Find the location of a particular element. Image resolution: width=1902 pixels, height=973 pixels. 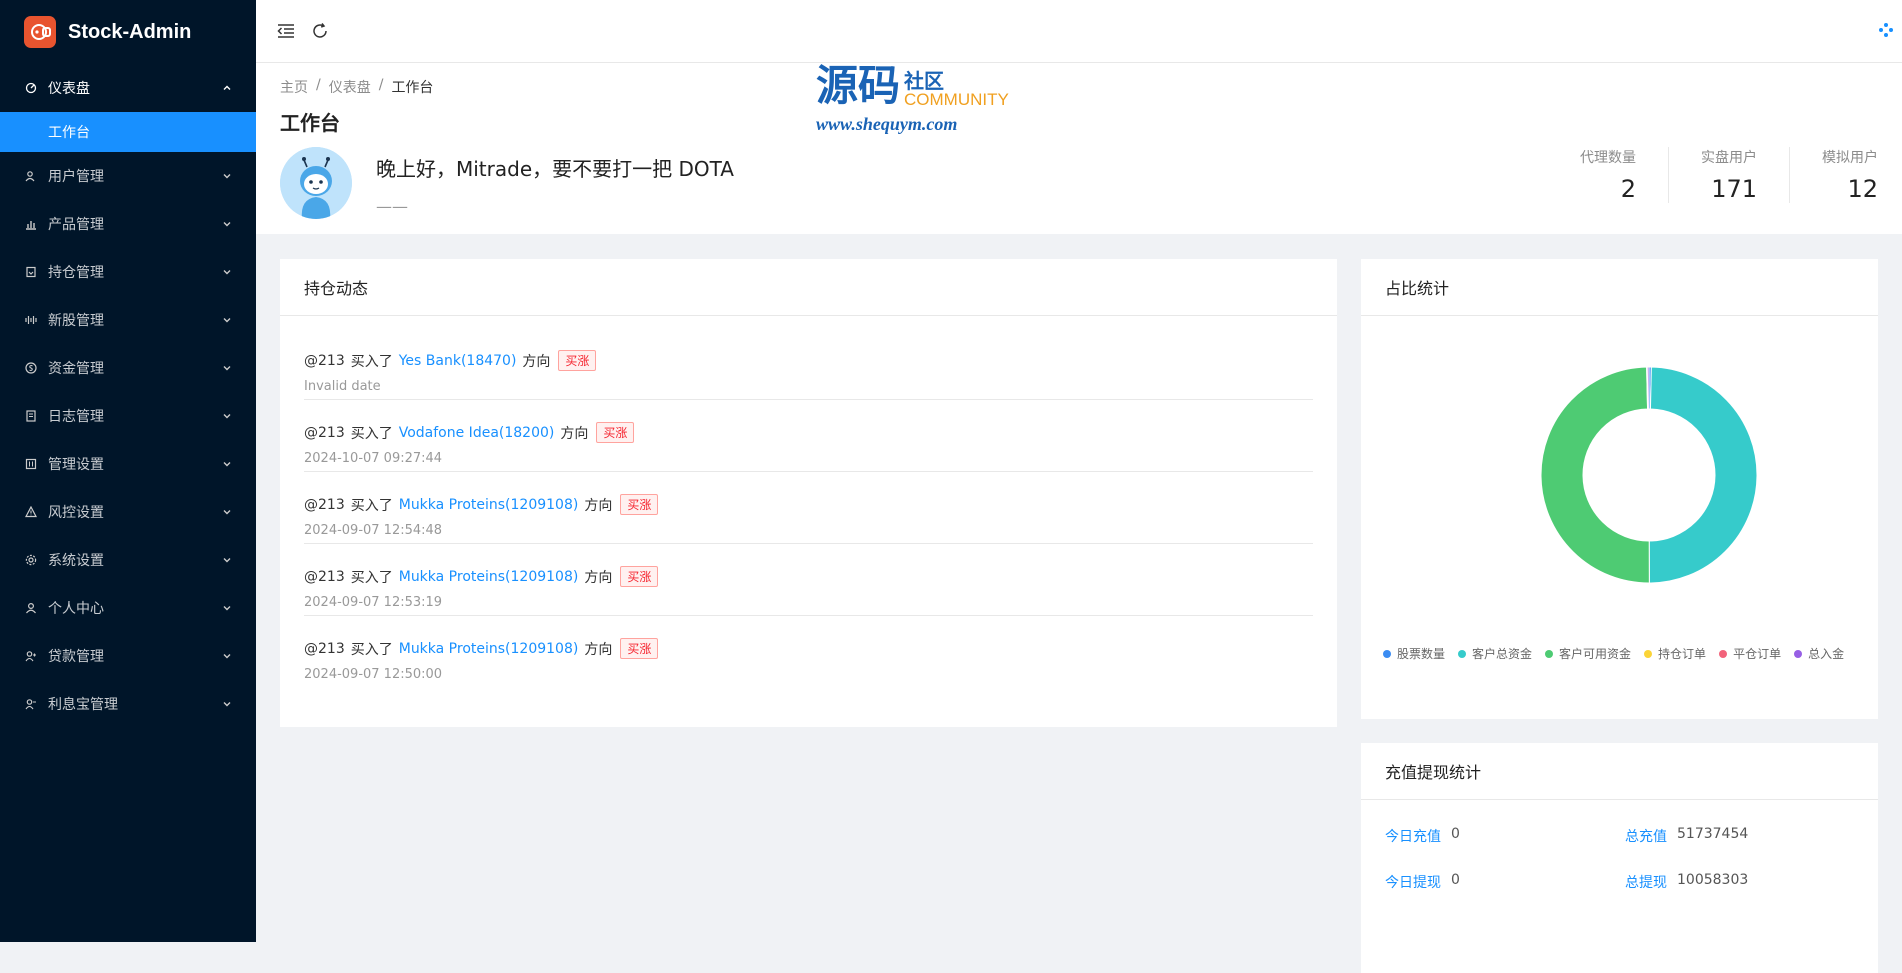

stat-label: 实盘用户 is located at coordinates (1729, 158).